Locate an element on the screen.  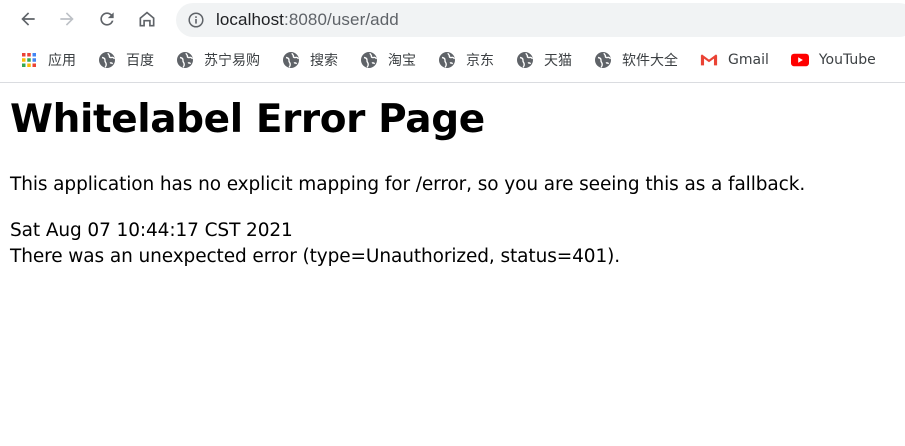
bookmark-label: 应用 is located at coordinates (62, 61).